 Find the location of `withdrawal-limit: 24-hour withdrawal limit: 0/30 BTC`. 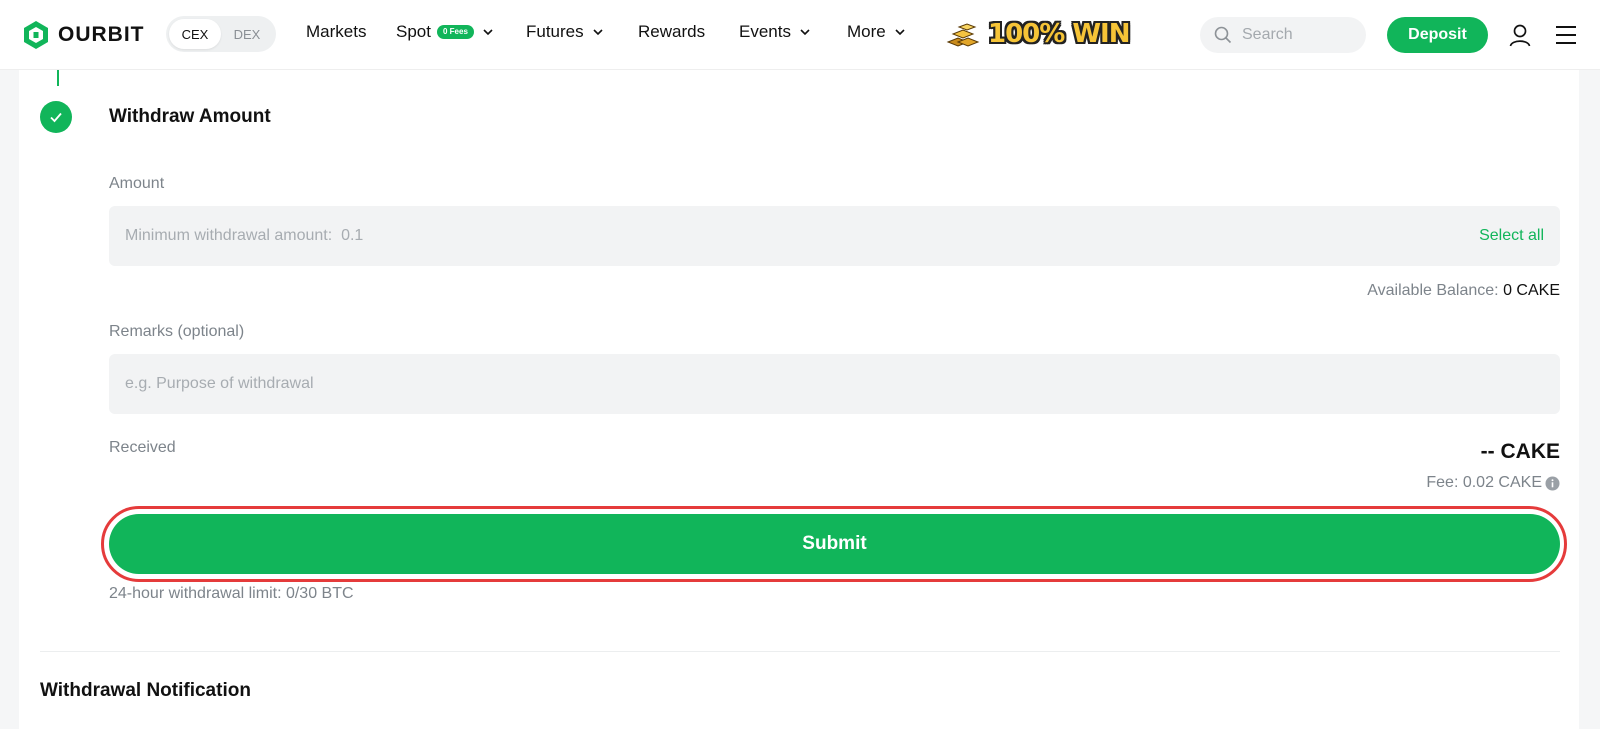

withdrawal-limit: 24-hour withdrawal limit: 0/30 BTC is located at coordinates (231, 593).